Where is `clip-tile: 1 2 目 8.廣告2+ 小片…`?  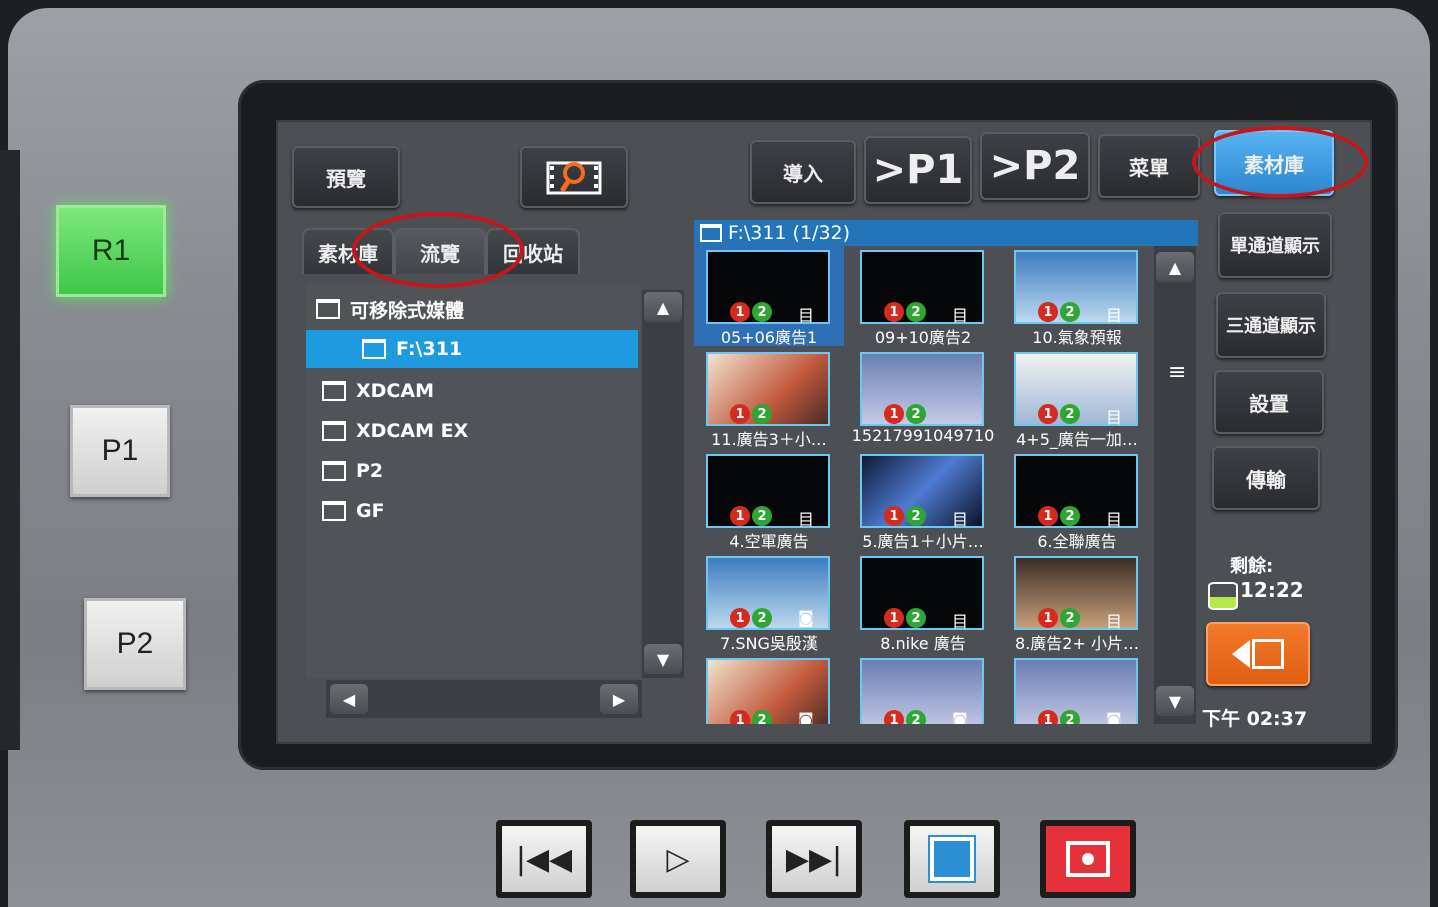 clip-tile: 1 2 目 8.廣告2+ 小片… is located at coordinates (1077, 602).